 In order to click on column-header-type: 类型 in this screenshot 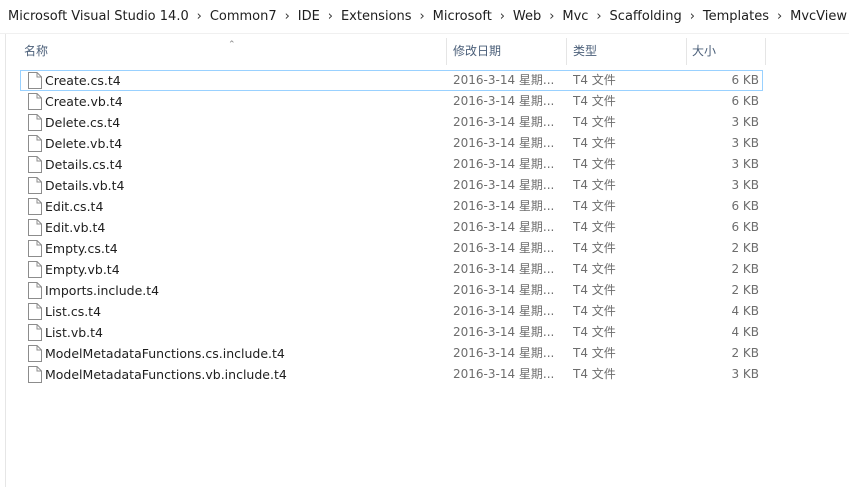, I will do `click(626, 51)`.